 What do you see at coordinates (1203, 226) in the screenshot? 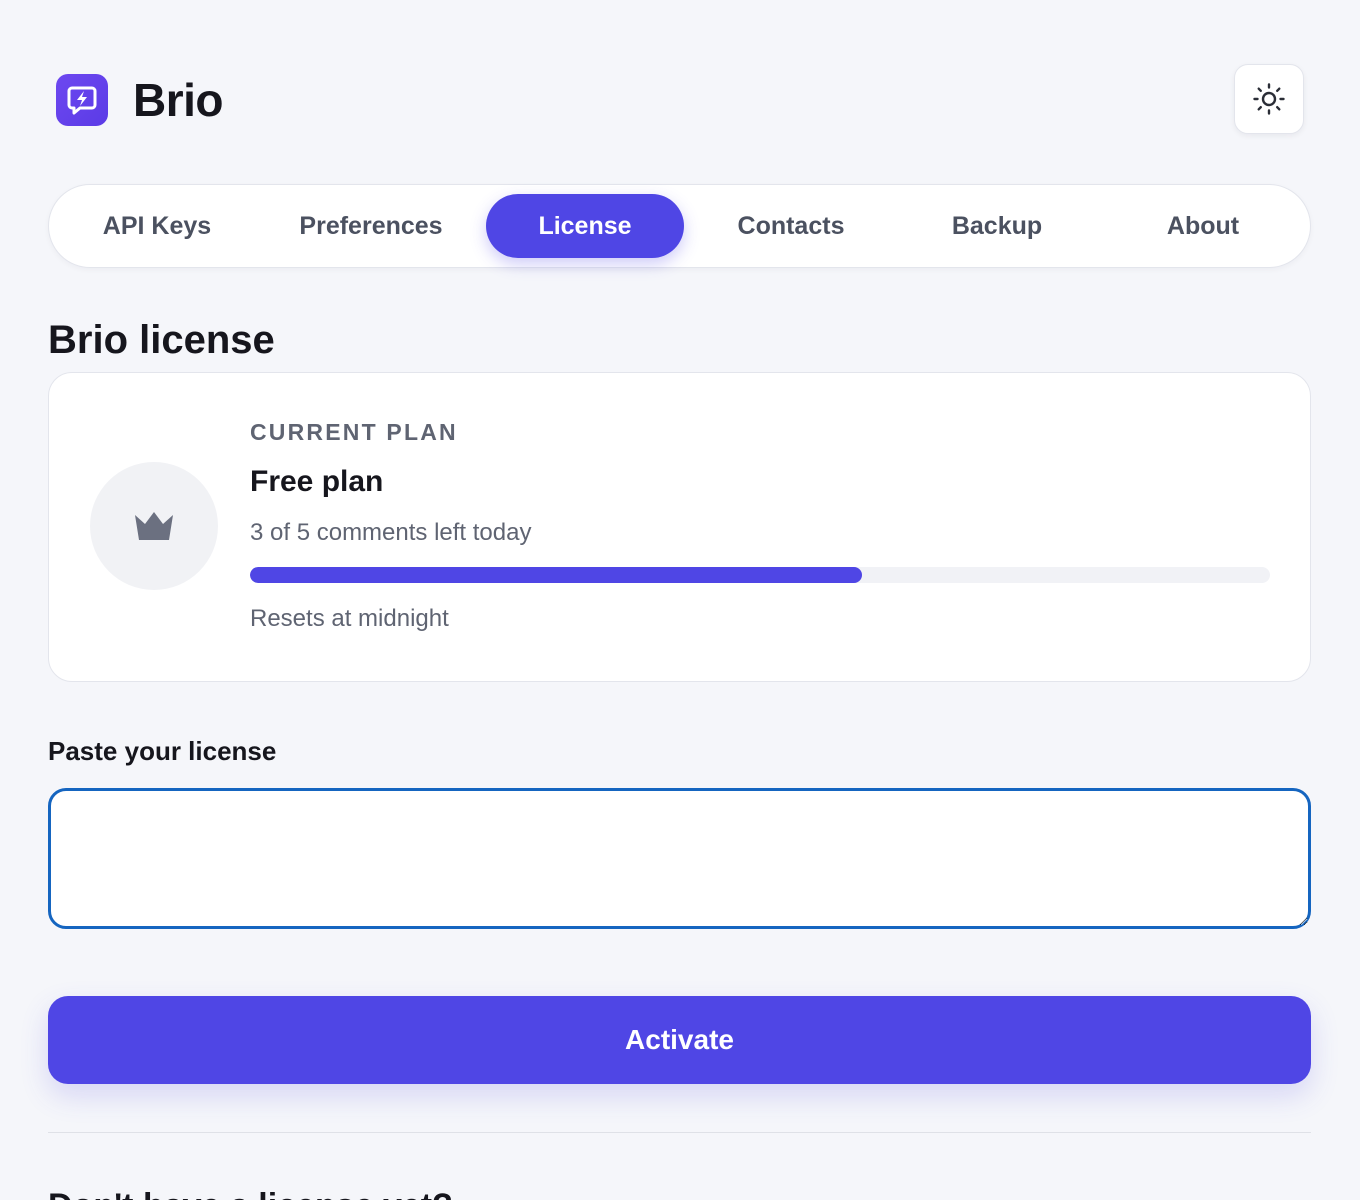
I see `tab-about: About` at bounding box center [1203, 226].